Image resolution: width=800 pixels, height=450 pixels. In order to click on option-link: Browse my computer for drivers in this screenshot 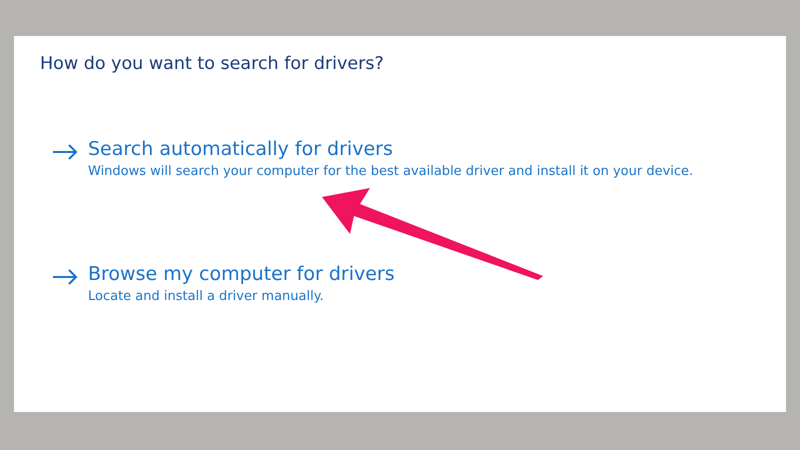, I will do `click(241, 274)`.